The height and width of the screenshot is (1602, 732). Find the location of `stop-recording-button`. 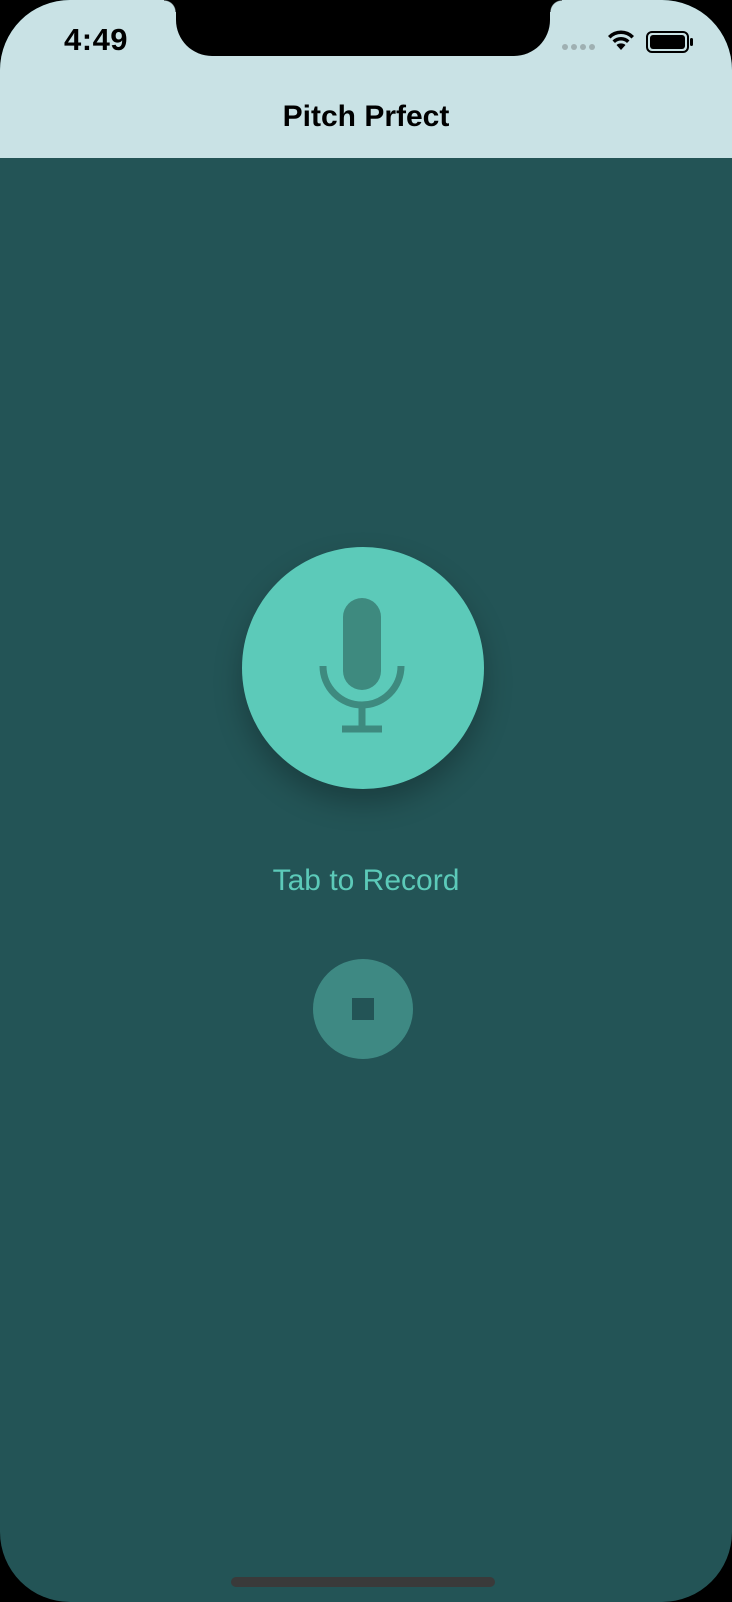

stop-recording-button is located at coordinates (363, 1009).